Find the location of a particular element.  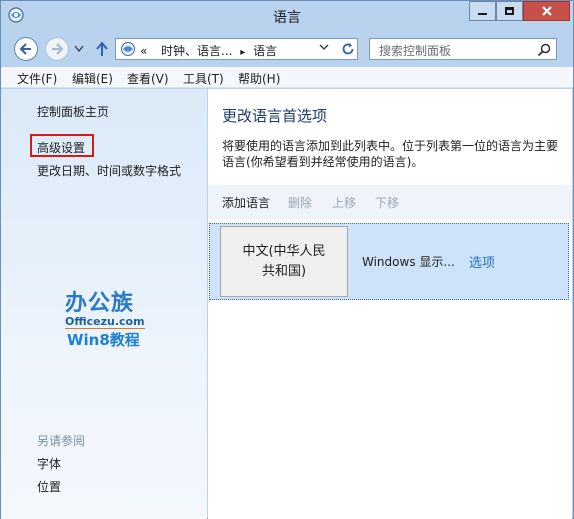

back-button is located at coordinates (26, 49).